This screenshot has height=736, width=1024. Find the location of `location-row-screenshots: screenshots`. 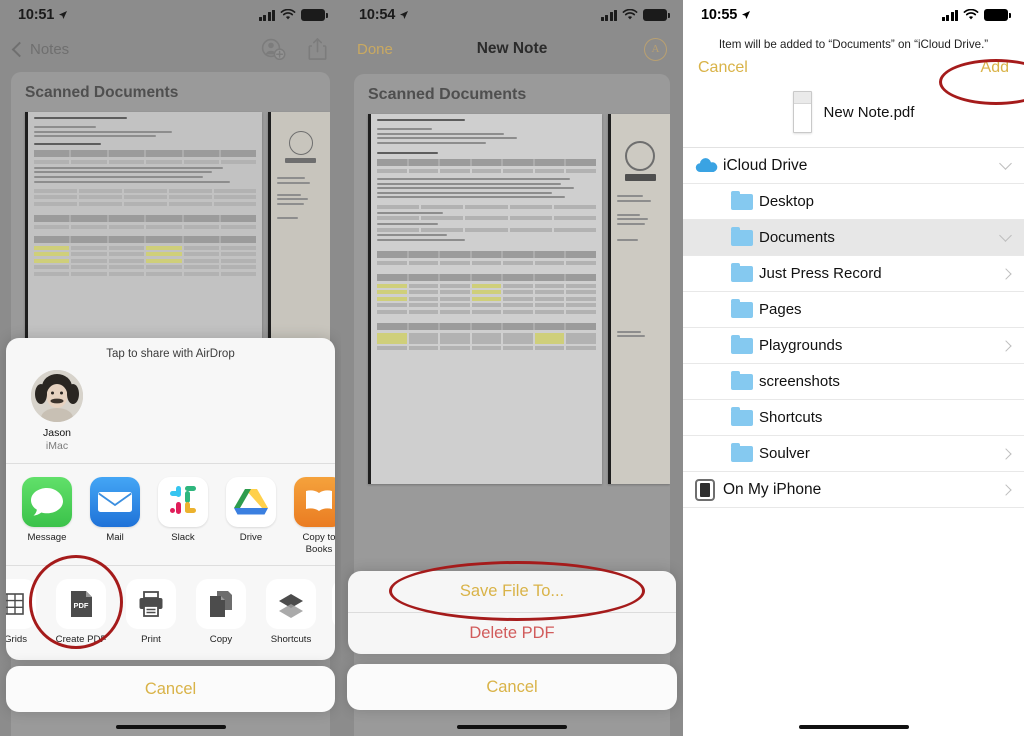

location-row-screenshots: screenshots is located at coordinates (853, 382).